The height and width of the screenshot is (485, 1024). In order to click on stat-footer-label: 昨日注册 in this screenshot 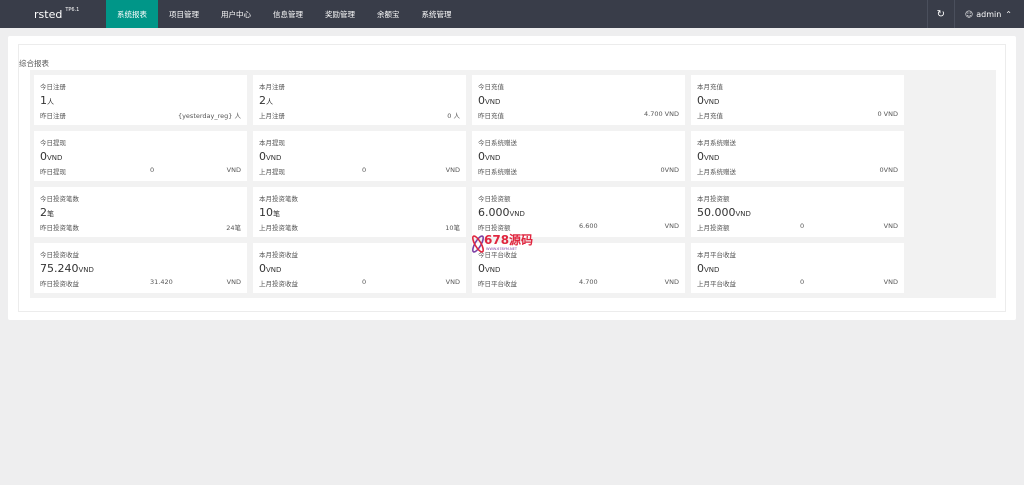, I will do `click(53, 116)`.